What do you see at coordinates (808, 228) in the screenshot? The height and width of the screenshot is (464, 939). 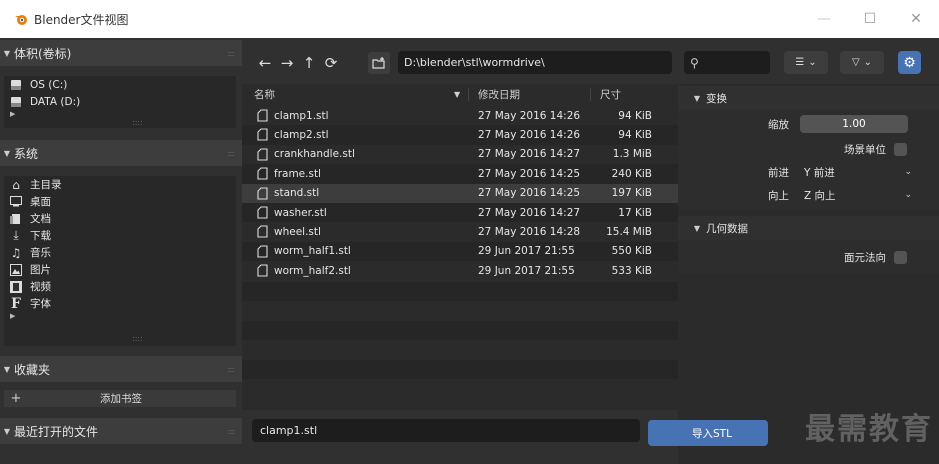 I see `geometry-panel-header: ▼ 几何数据` at bounding box center [808, 228].